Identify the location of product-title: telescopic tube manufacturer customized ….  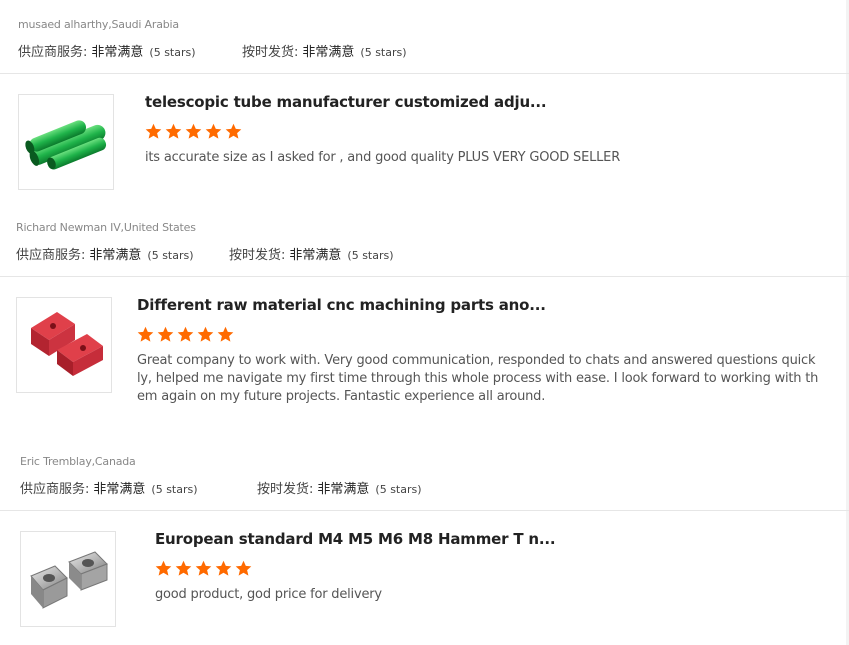
(346, 102).